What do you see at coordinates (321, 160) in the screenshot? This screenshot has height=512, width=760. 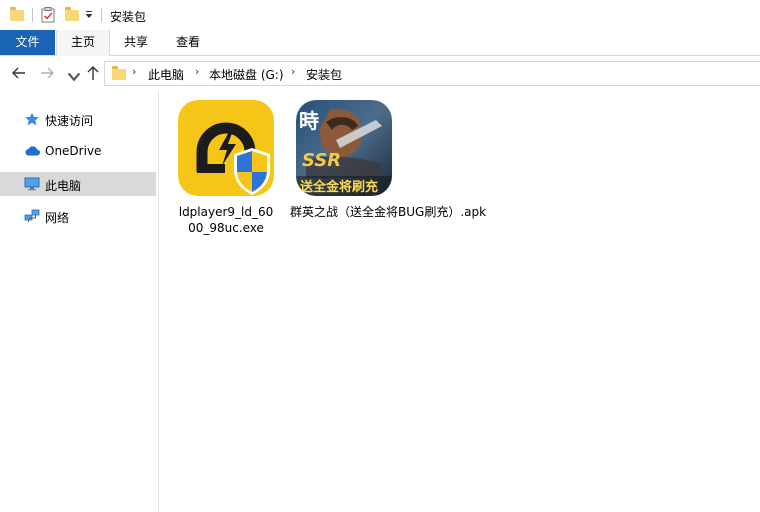 I see `svg-text: SSR` at bounding box center [321, 160].